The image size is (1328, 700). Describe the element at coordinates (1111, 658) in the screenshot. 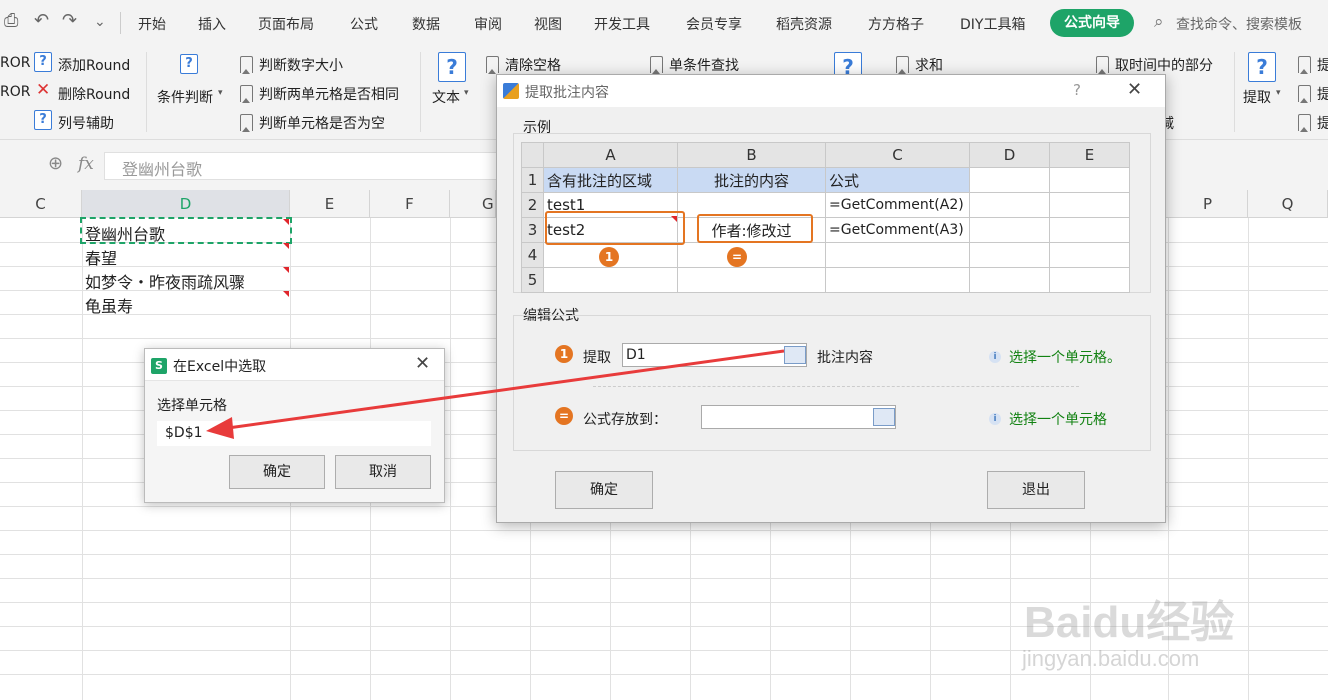

I see `watermark-url: jingyan.baidu.com` at that location.